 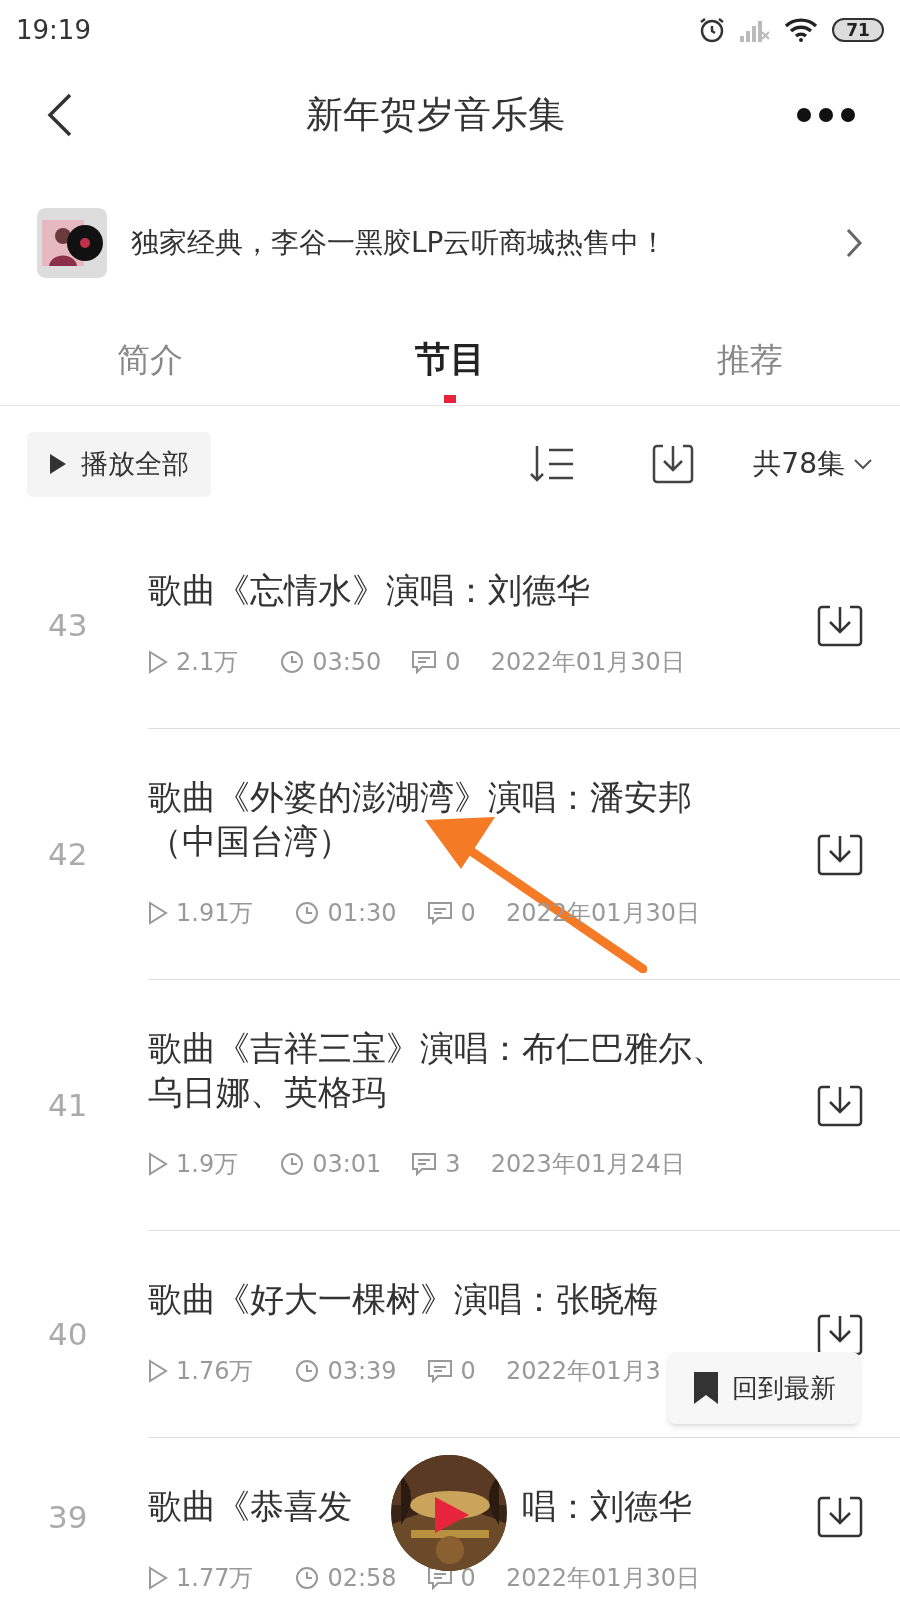 I want to click on promo-banner: 独家经典，李谷一黑胶LP云听商城热售中！, so click(x=450, y=243).